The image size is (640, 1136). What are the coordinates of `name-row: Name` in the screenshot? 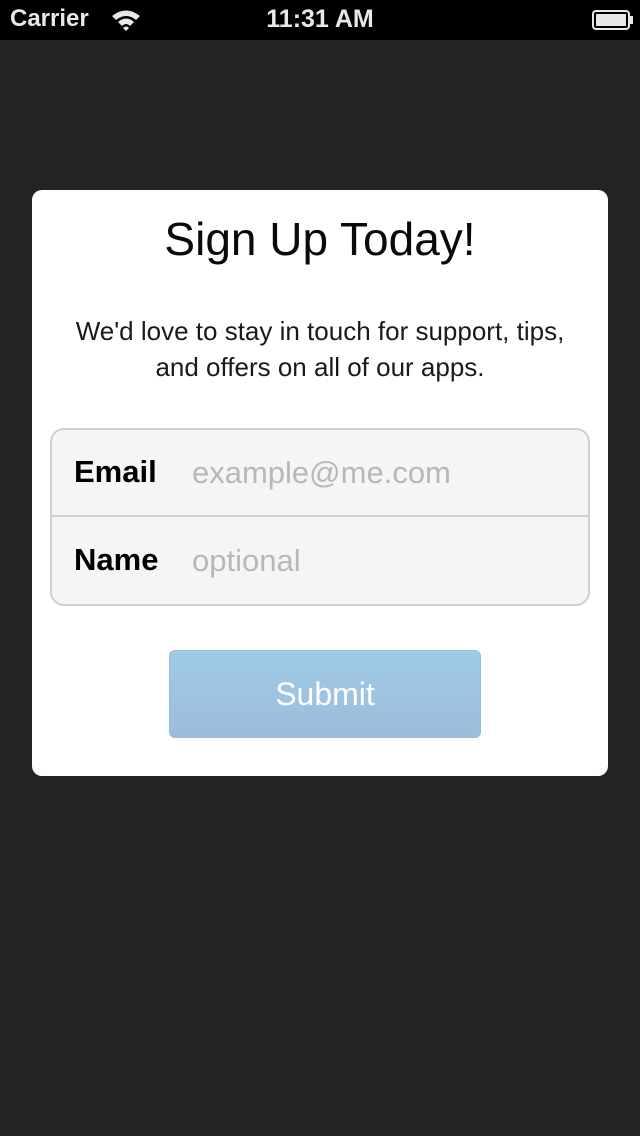 It's located at (320, 561).